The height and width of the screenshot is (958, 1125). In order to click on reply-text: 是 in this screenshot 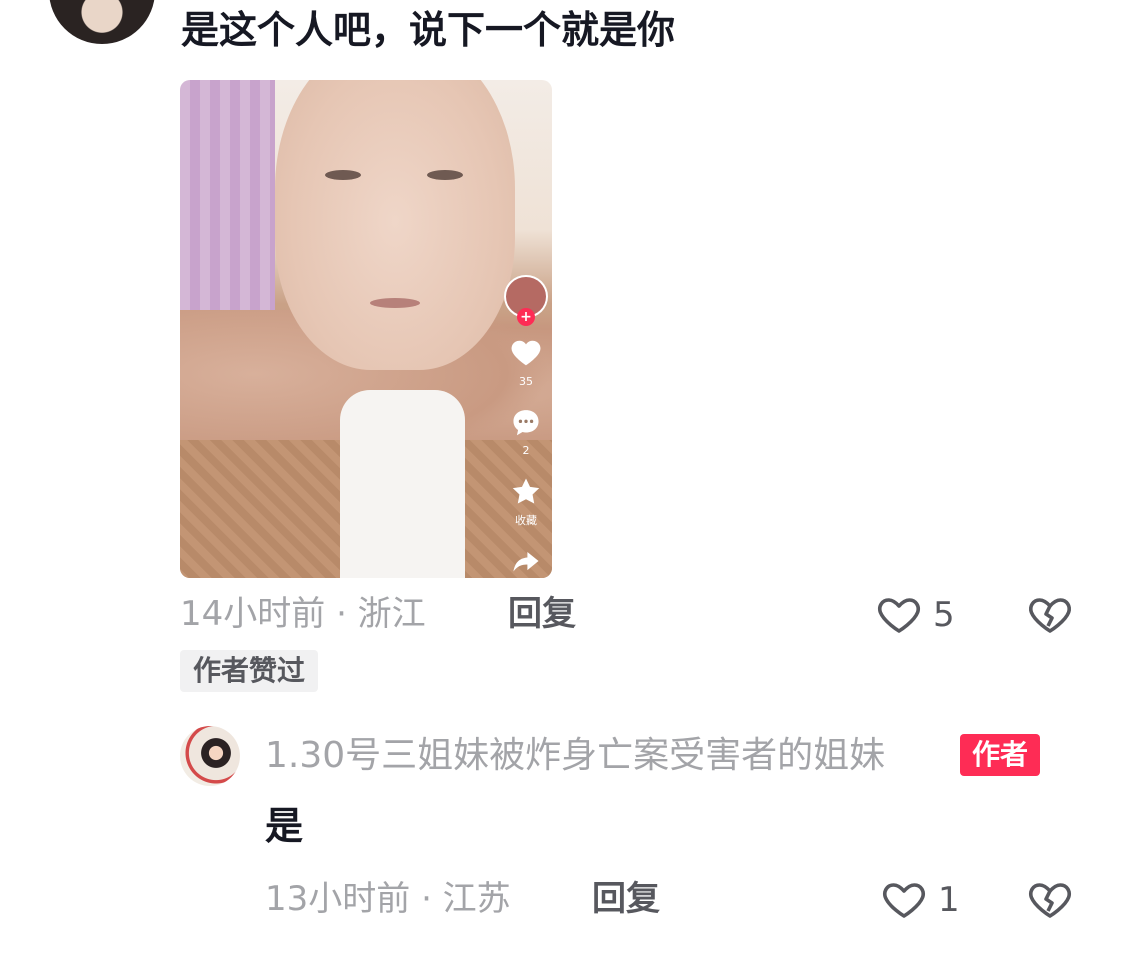, I will do `click(284, 826)`.